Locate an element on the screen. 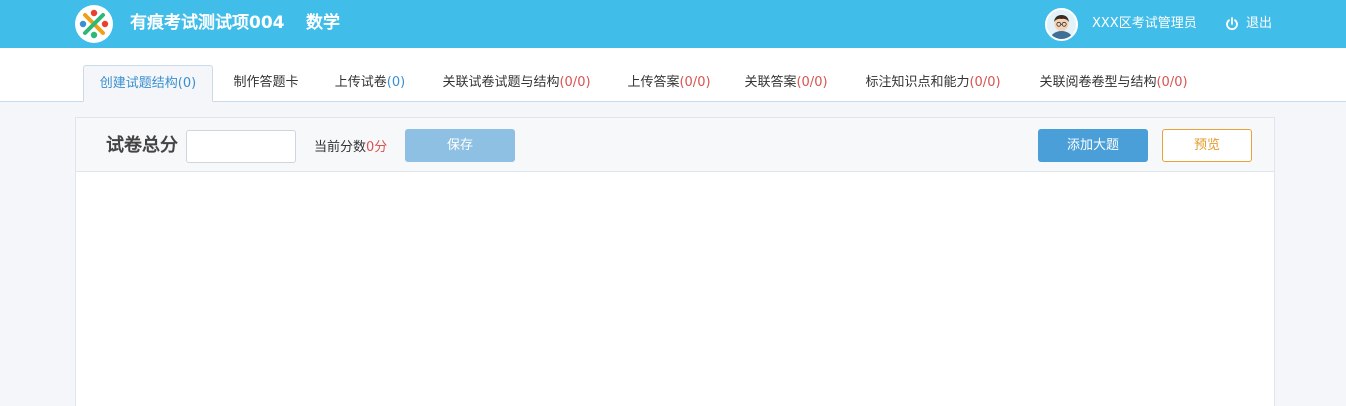 The height and width of the screenshot is (406, 1346). logo-pinwheel-icon is located at coordinates (94, 24).